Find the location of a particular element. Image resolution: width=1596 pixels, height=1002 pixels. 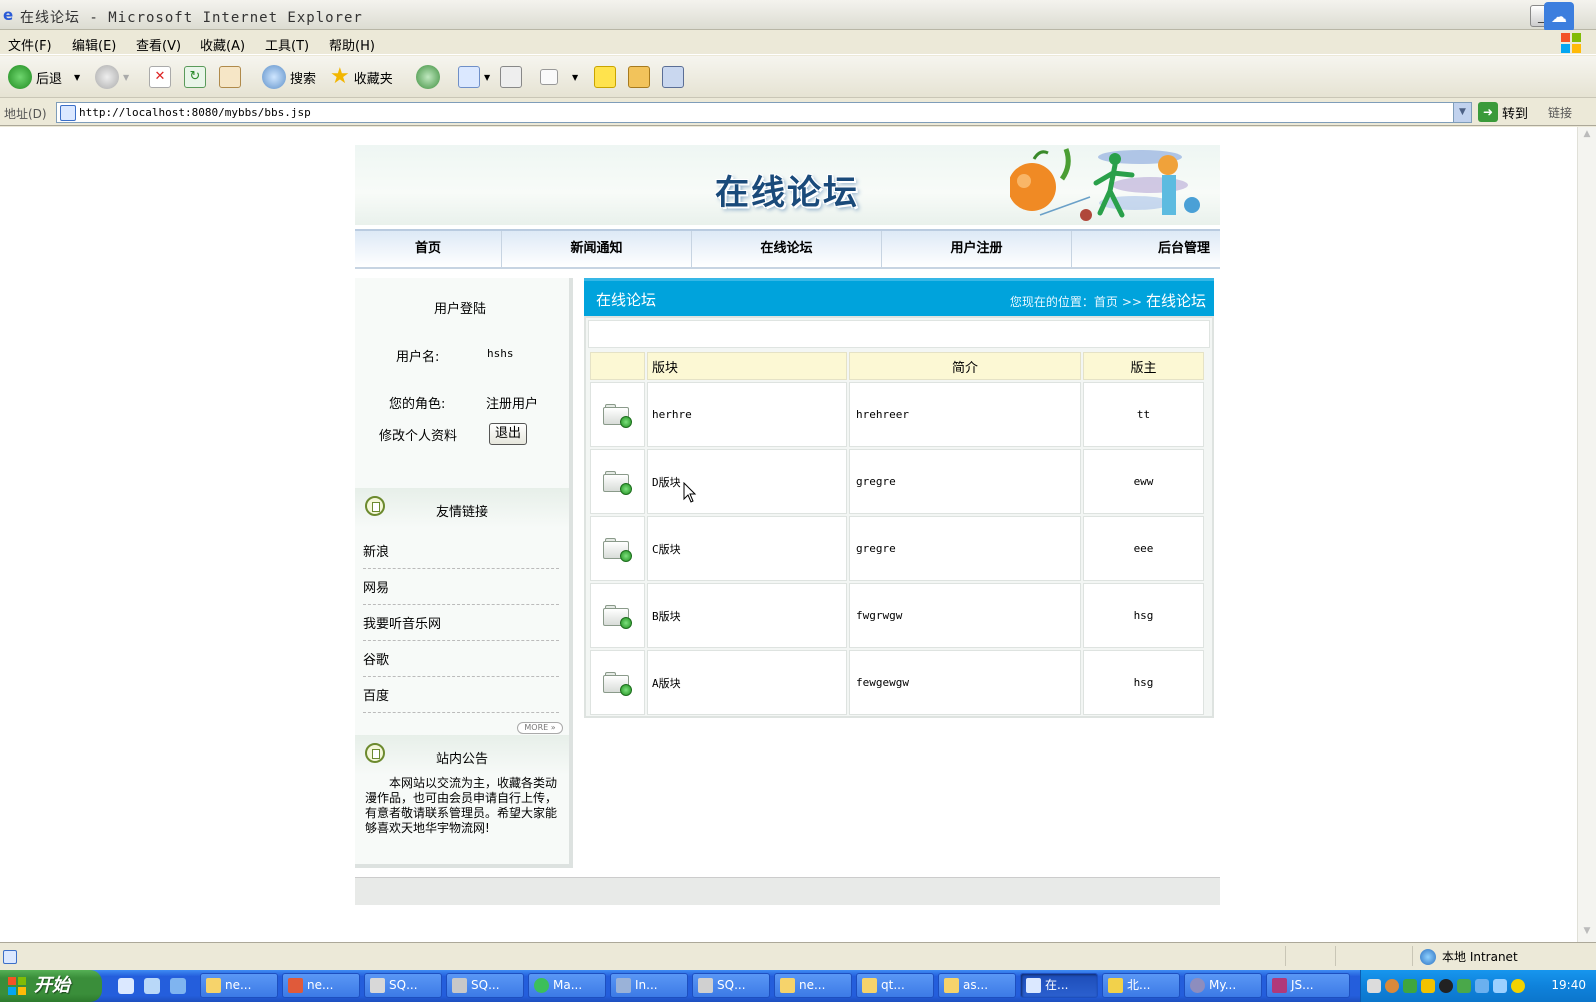

start-label: 开始 is located at coordinates (52, 985).